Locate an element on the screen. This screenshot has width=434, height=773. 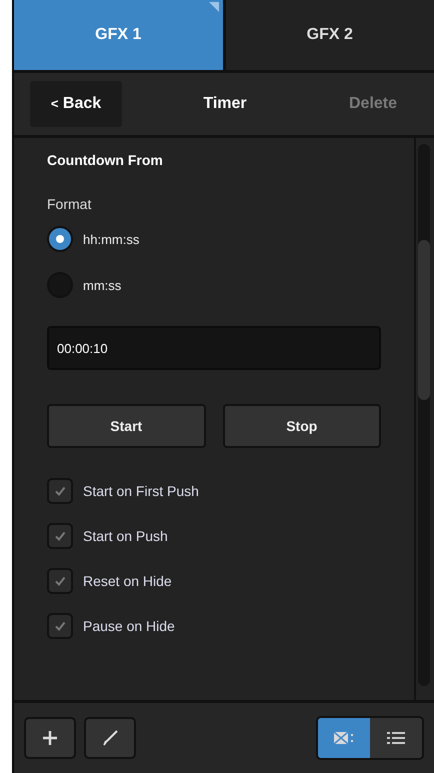
corner-marker-icon is located at coordinates (213, 7).